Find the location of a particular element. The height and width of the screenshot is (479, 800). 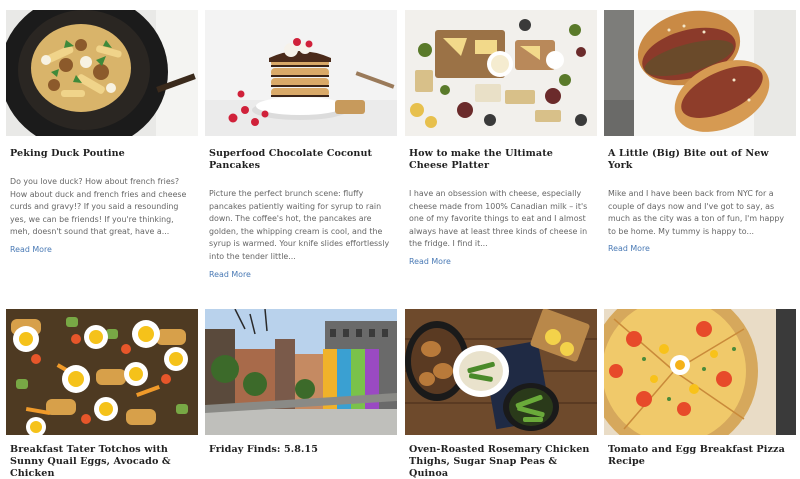

post-image-pizza is located at coordinates (700, 372).